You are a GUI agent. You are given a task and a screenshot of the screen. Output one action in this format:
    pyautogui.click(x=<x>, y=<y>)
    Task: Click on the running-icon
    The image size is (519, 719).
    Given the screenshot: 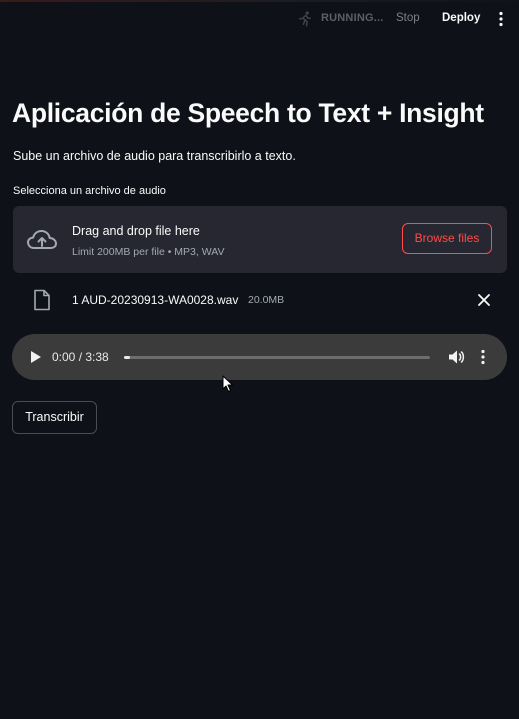 What is the action you would take?
    pyautogui.click(x=305, y=19)
    